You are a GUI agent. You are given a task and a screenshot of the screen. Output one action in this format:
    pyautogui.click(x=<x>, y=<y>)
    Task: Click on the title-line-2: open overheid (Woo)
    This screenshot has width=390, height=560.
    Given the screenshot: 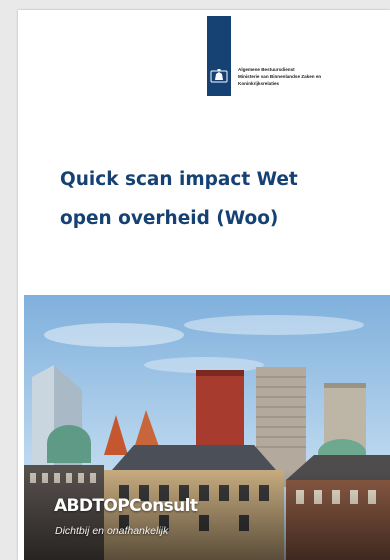 What is the action you would take?
    pyautogui.click(x=169, y=218)
    